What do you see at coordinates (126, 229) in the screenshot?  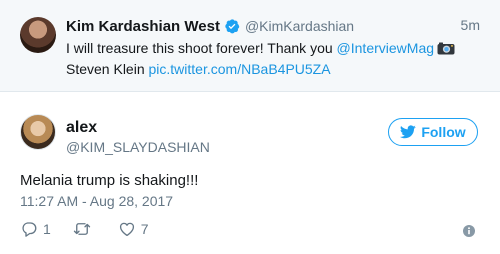 I see `heart-icon` at bounding box center [126, 229].